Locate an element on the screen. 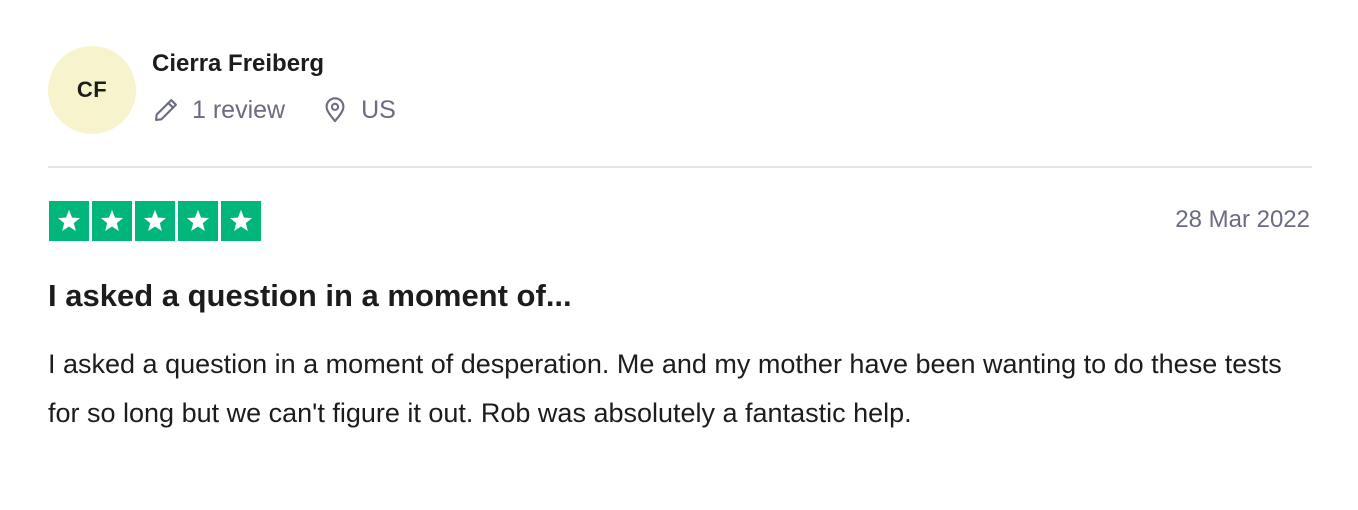 This screenshot has width=1358, height=510. star-rating is located at coordinates (155, 221).